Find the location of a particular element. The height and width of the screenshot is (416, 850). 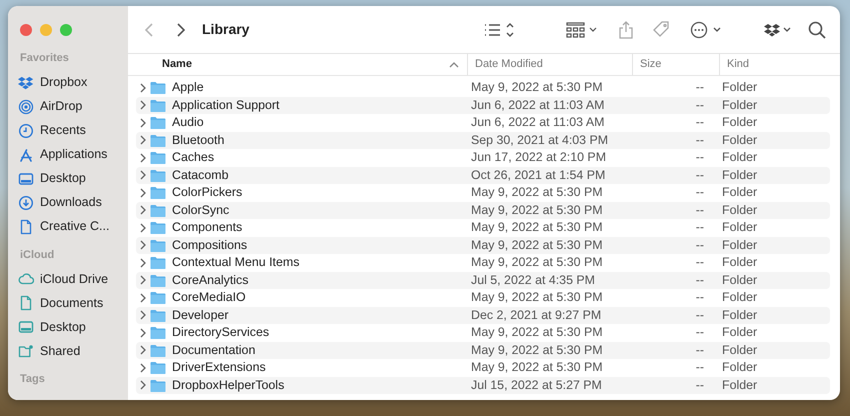

file-name: Catacomb is located at coordinates (200, 175).